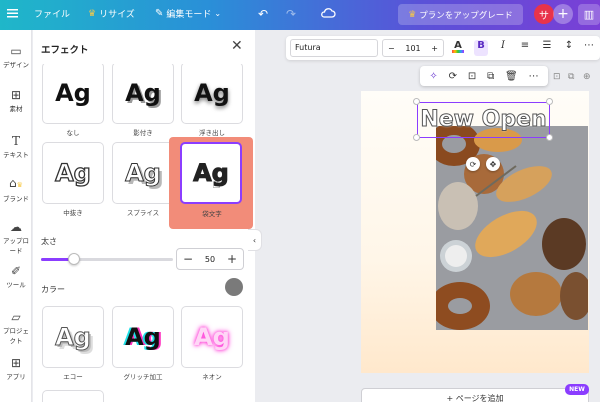 Image resolution: width=600 pixels, height=402 pixels. I want to click on font-size-stepper: − 101 +, so click(413, 48).